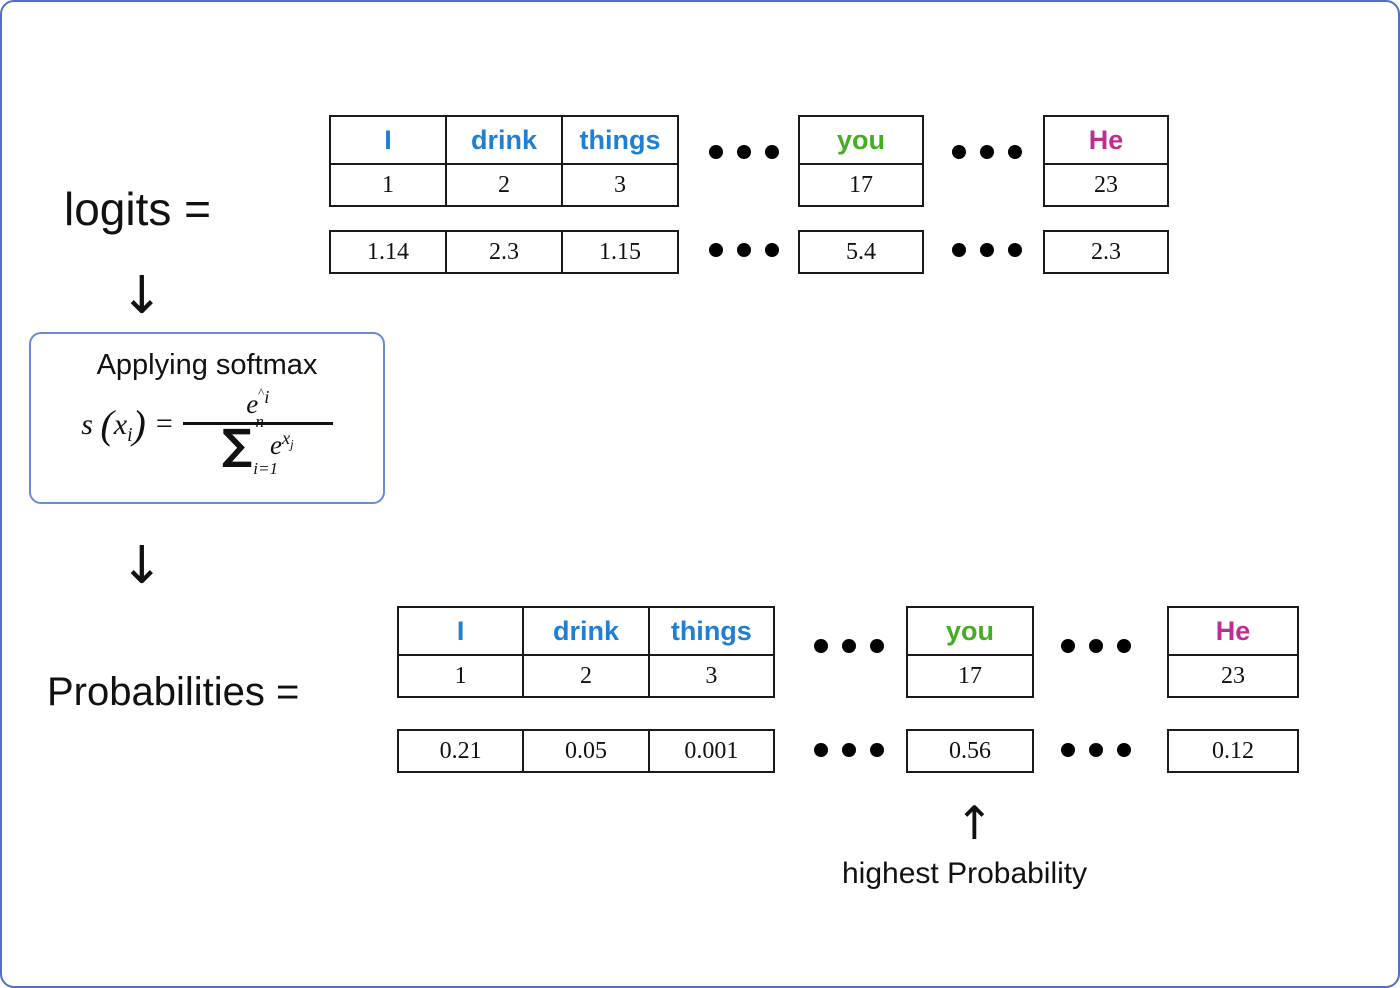 The width and height of the screenshot is (1400, 988). What do you see at coordinates (711, 676) in the screenshot?
I see `cell-index: 3` at bounding box center [711, 676].